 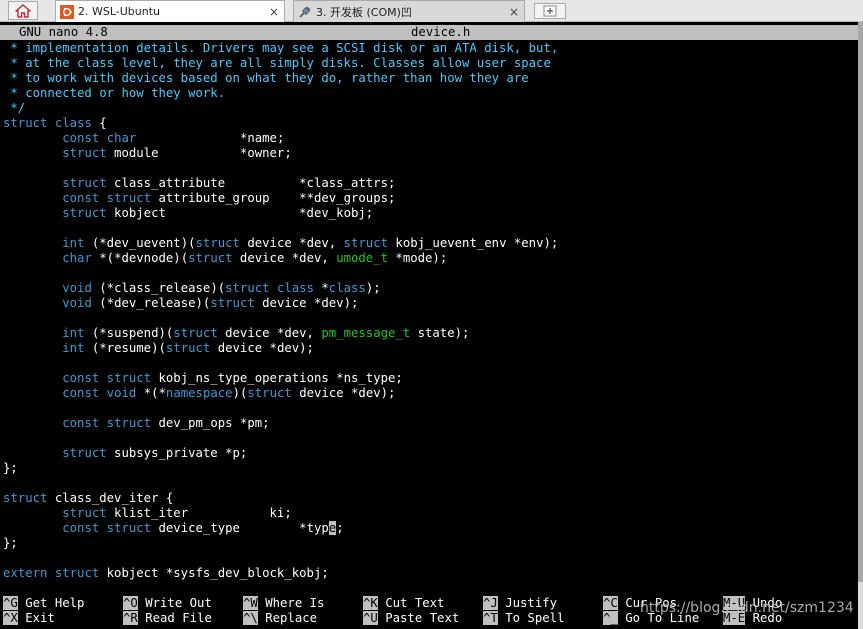 What do you see at coordinates (151, 393) in the screenshot?
I see `code-token: *(*` at bounding box center [151, 393].